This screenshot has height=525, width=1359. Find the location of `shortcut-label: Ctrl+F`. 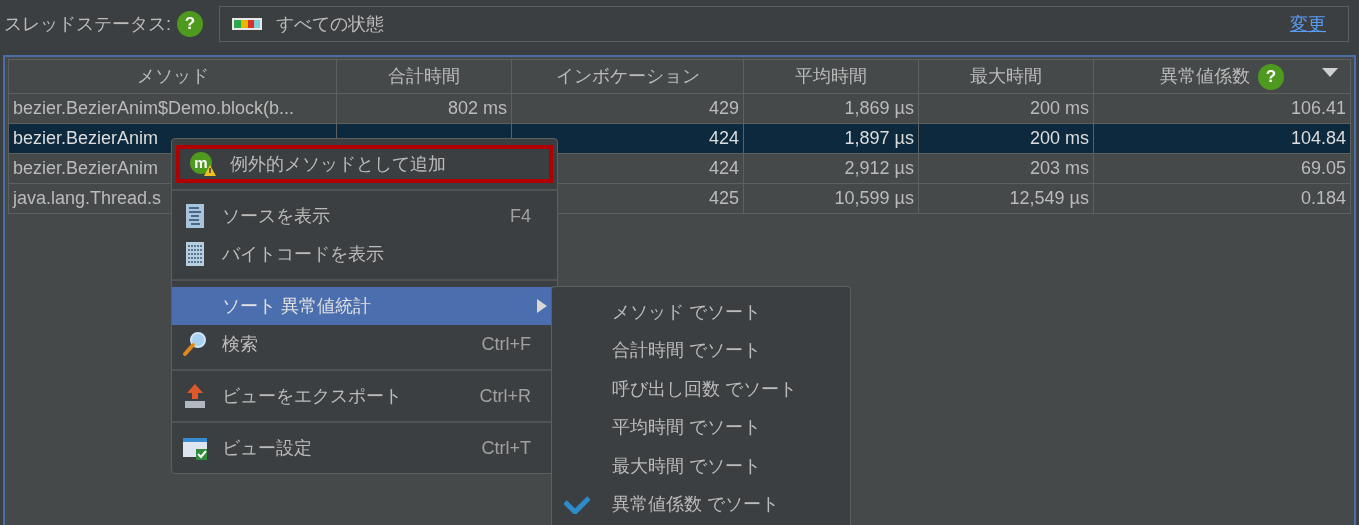

shortcut-label: Ctrl+F is located at coordinates (506, 344).